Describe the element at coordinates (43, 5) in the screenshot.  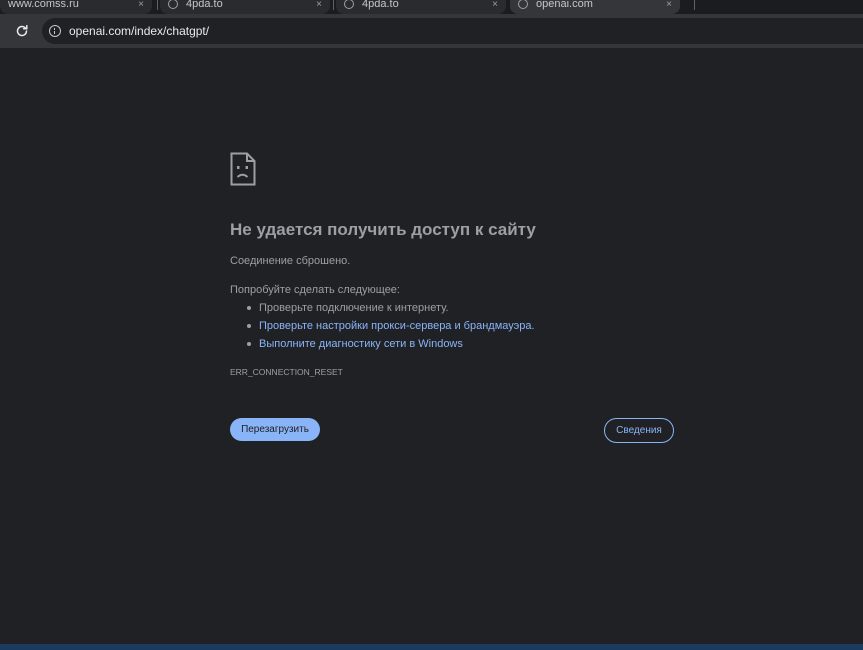
I see `tab-title: www.comss.ru` at that location.